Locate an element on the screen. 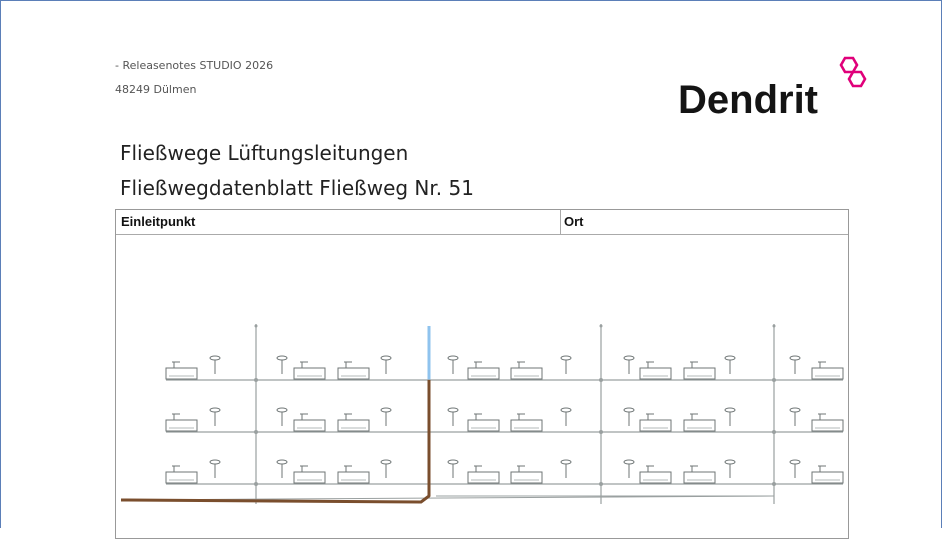 The image size is (942, 540). table-header: Einleitpunkt Ort is located at coordinates (482, 222).